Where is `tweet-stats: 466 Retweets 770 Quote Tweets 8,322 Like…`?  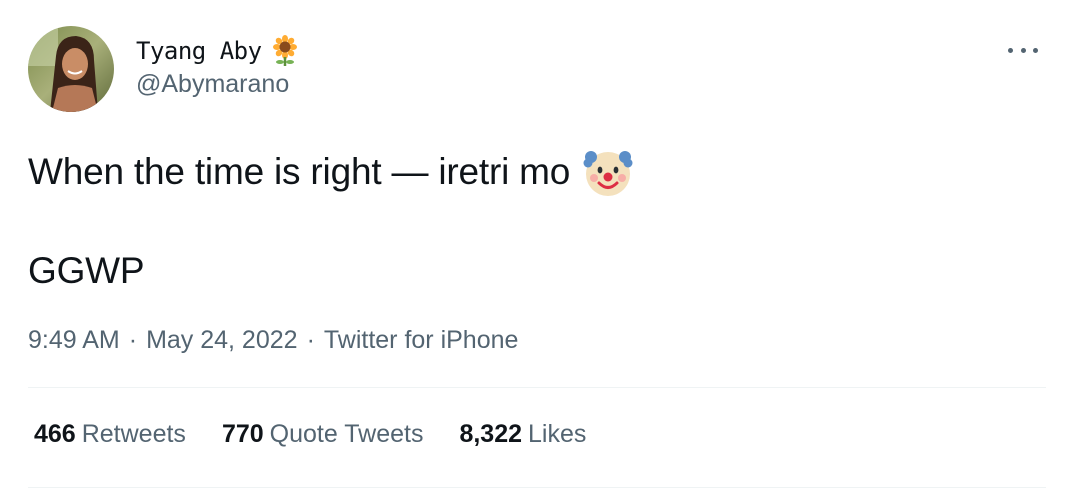
tweet-stats: 466 Retweets 770 Quote Tweets 8,322 Like… is located at coordinates (328, 434).